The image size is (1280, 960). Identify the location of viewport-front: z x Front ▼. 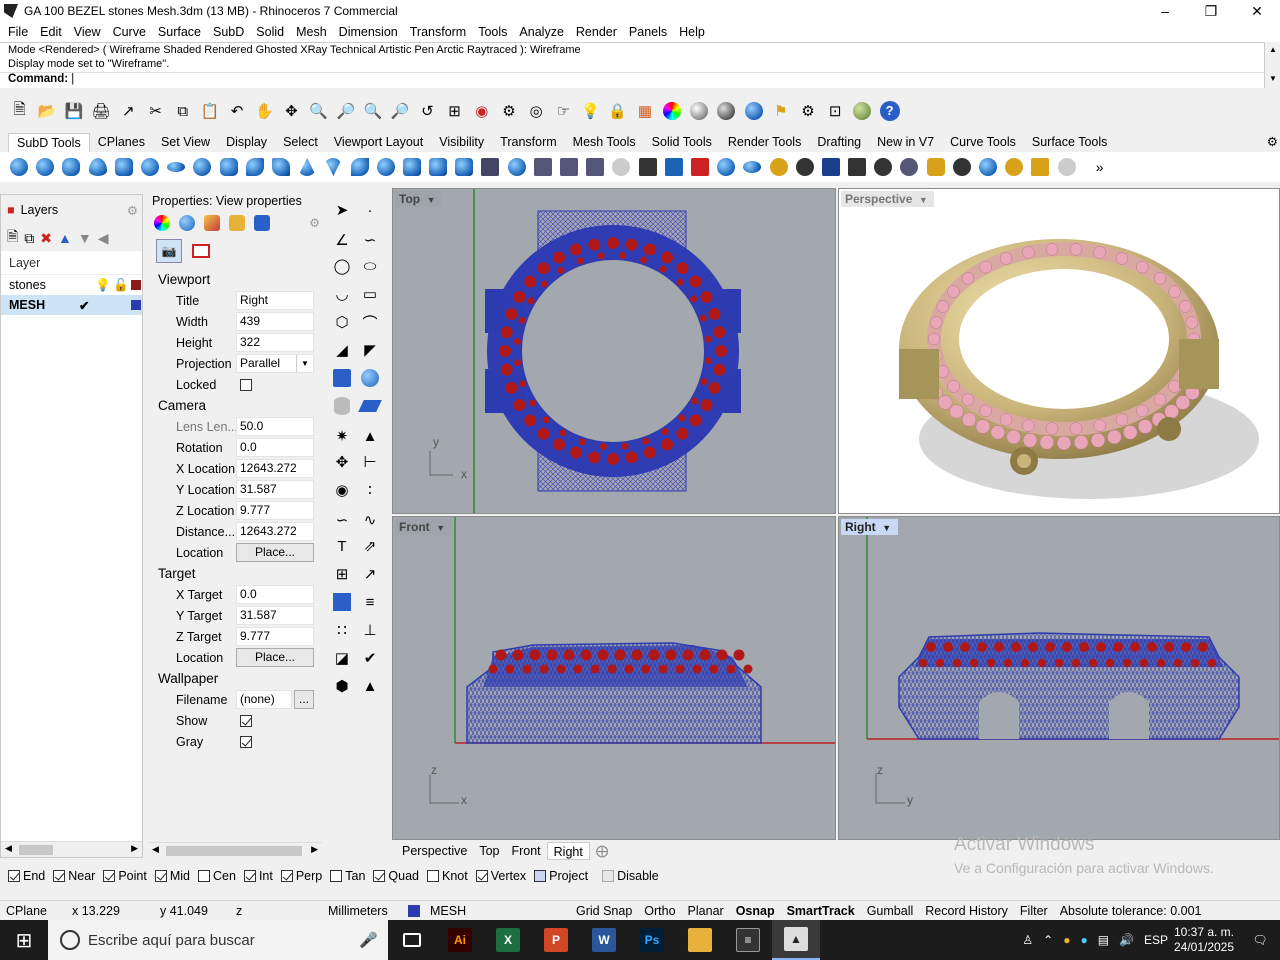
(614, 678).